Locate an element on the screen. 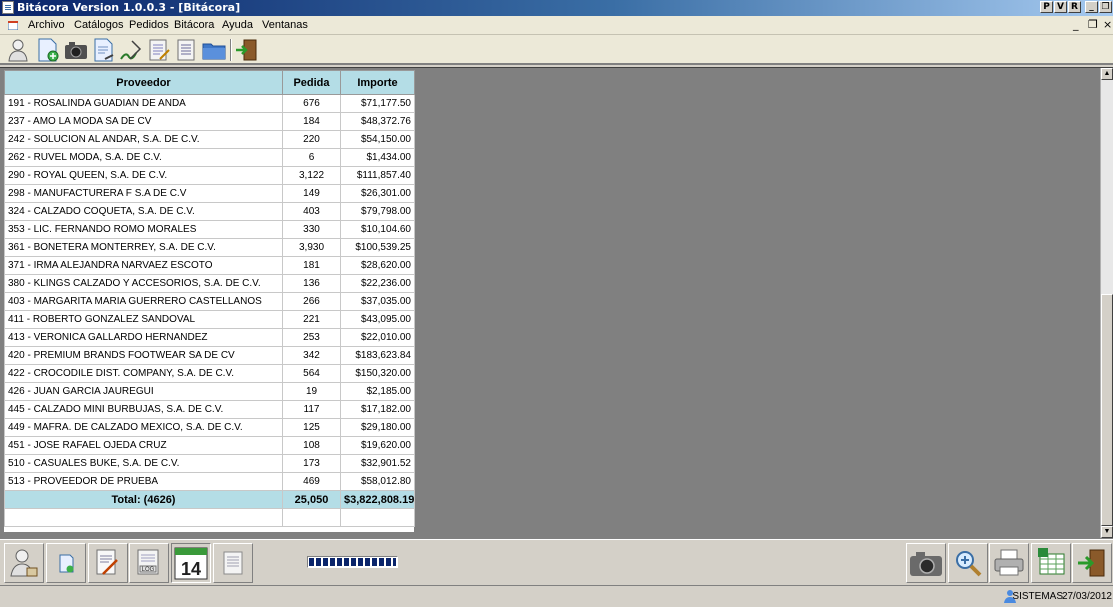 This screenshot has height=607, width=1113. cell-pedida: 125 is located at coordinates (311, 427).